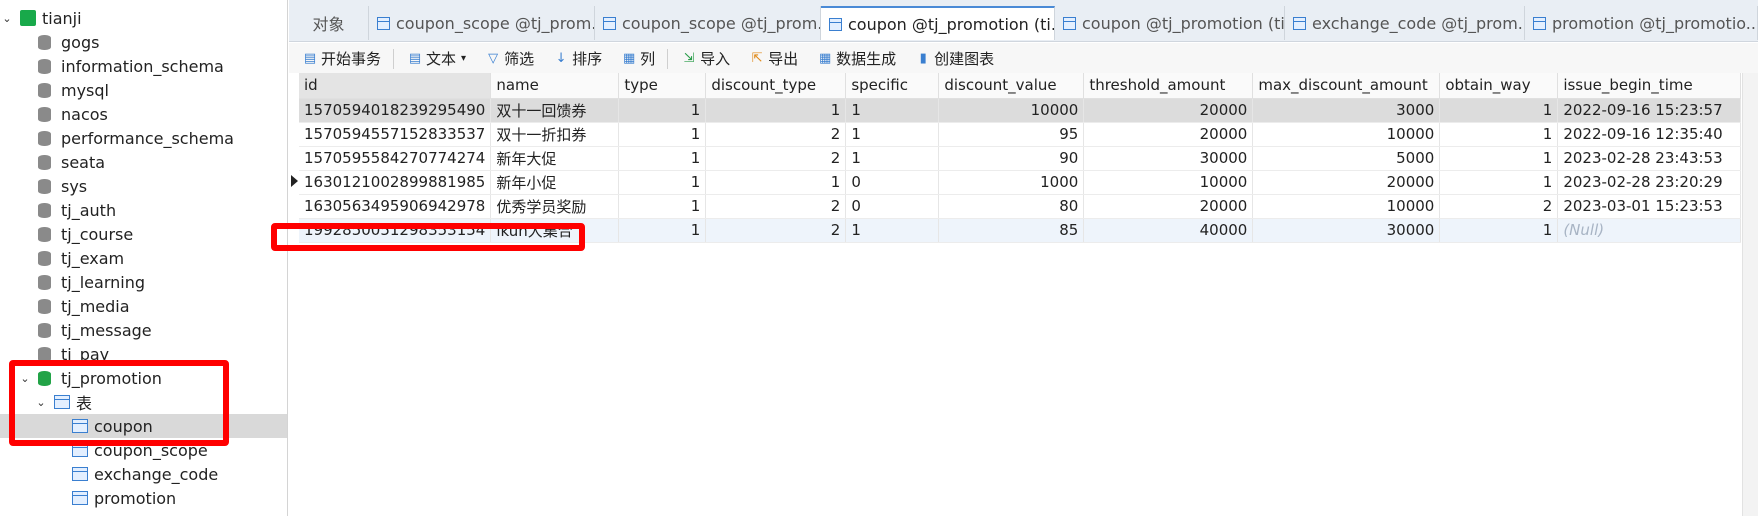 The width and height of the screenshot is (1758, 516). I want to click on tree-database-gogs: gogs, so click(143, 42).